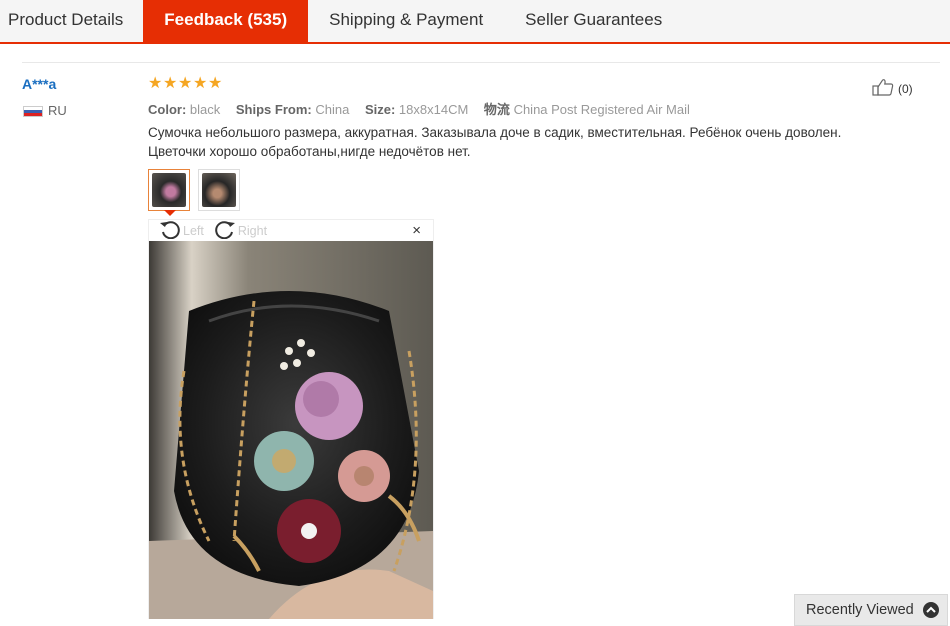 The image size is (950, 626). I want to click on viewer-toolbar: Left Right ×, so click(291, 230).